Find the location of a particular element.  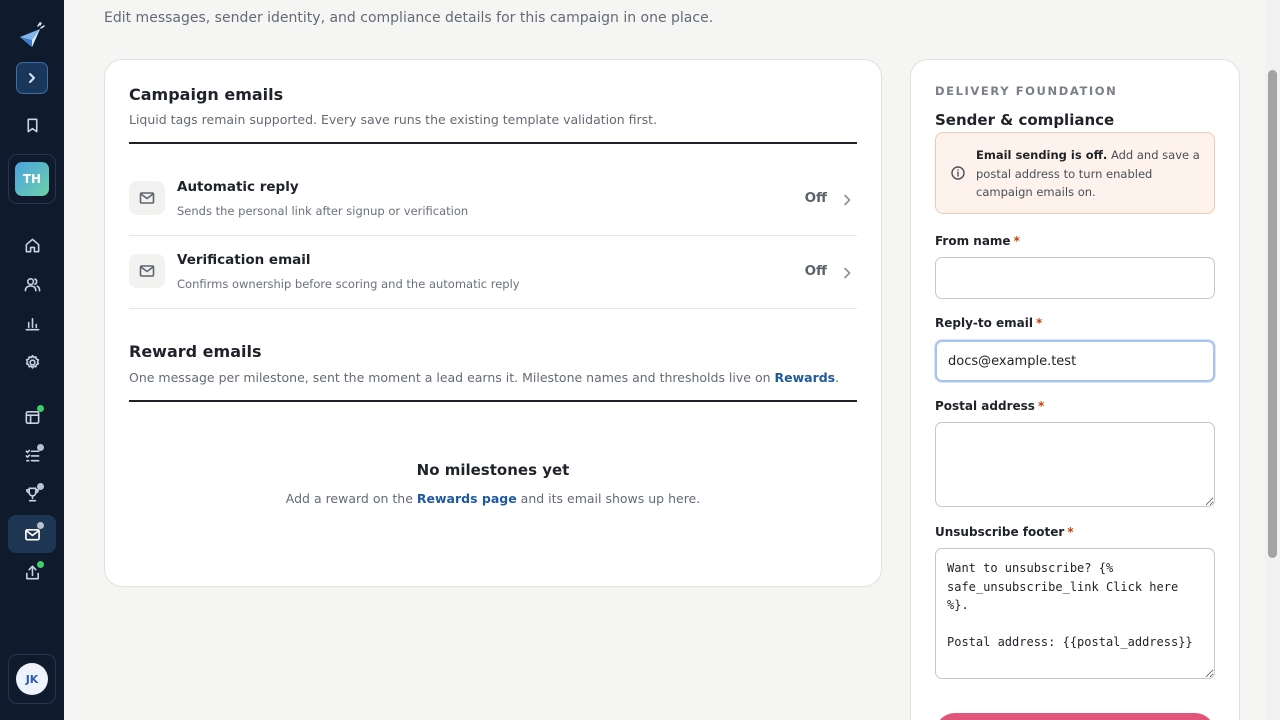

rewards-page-link: Rewards page is located at coordinates (467, 498).